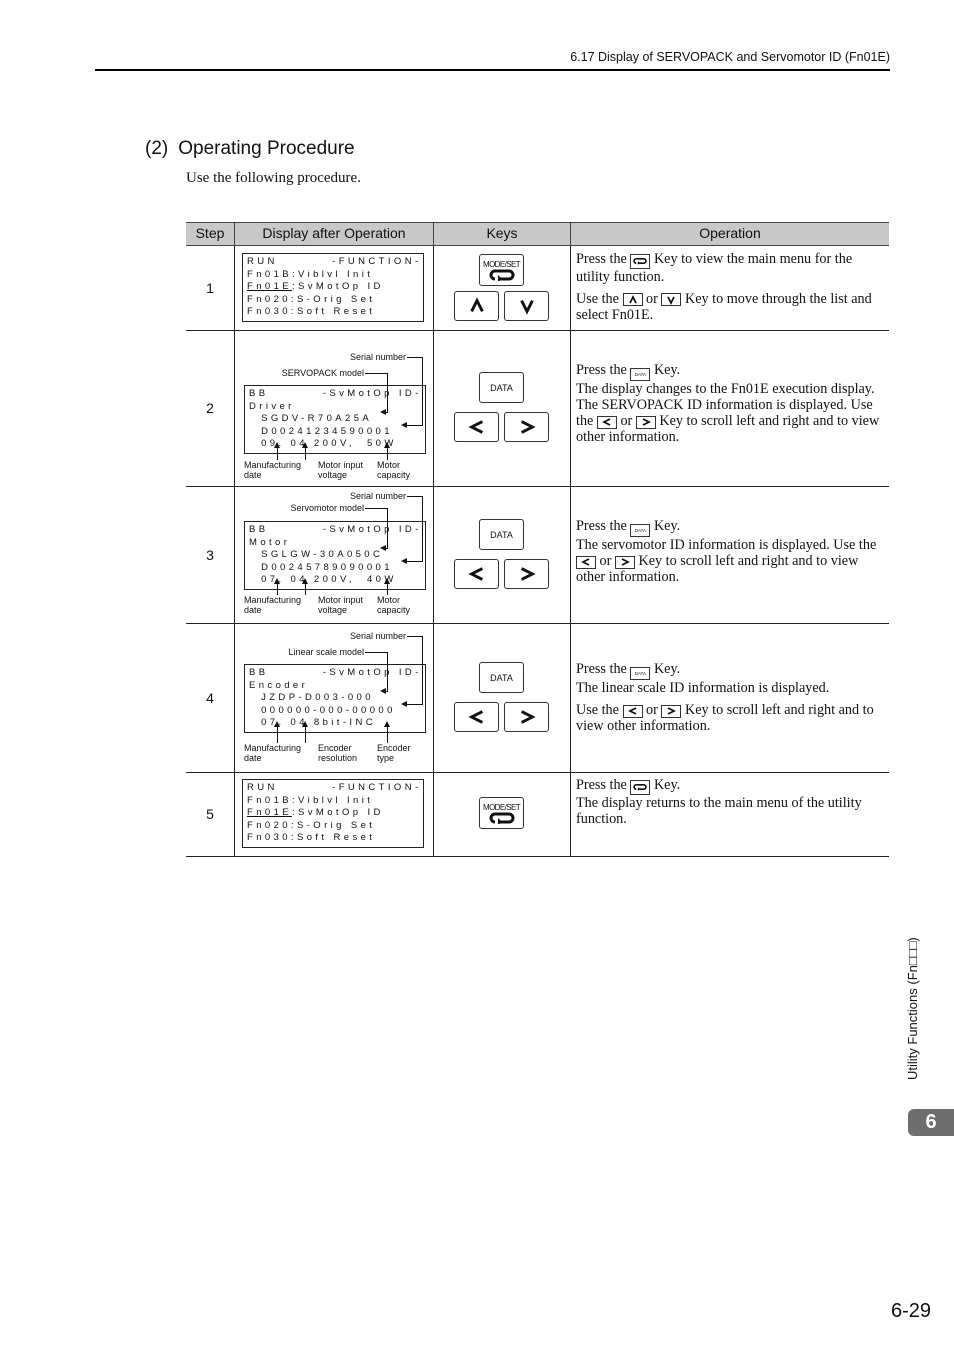 Image resolution: width=954 pixels, height=1350 pixels. Describe the element at coordinates (632, 299) in the screenshot. I see `inline-up-key-icon` at that location.